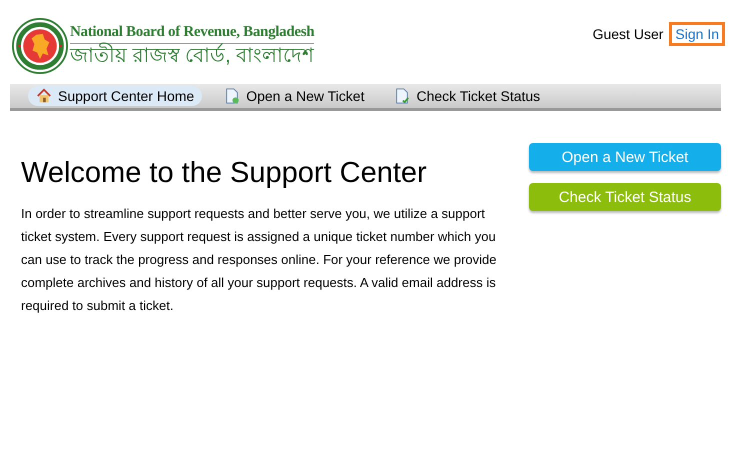  I want to click on user-label: Guest User, so click(628, 34).